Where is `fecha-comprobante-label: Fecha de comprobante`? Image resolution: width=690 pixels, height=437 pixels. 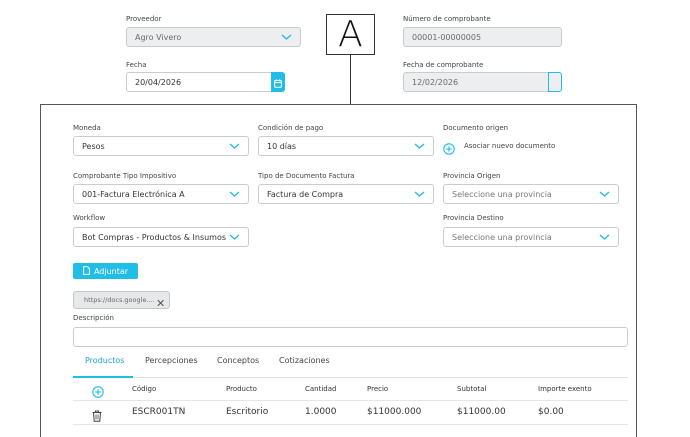 fecha-comprobante-label: Fecha de comprobante is located at coordinates (443, 65).